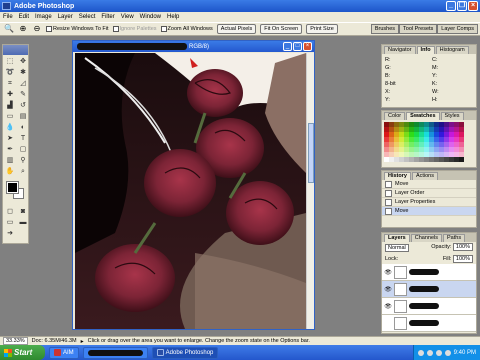 This screenshot has height=360, width=480. What do you see at coordinates (173, 17) in the screenshot?
I see `menu-help: Help` at bounding box center [173, 17].